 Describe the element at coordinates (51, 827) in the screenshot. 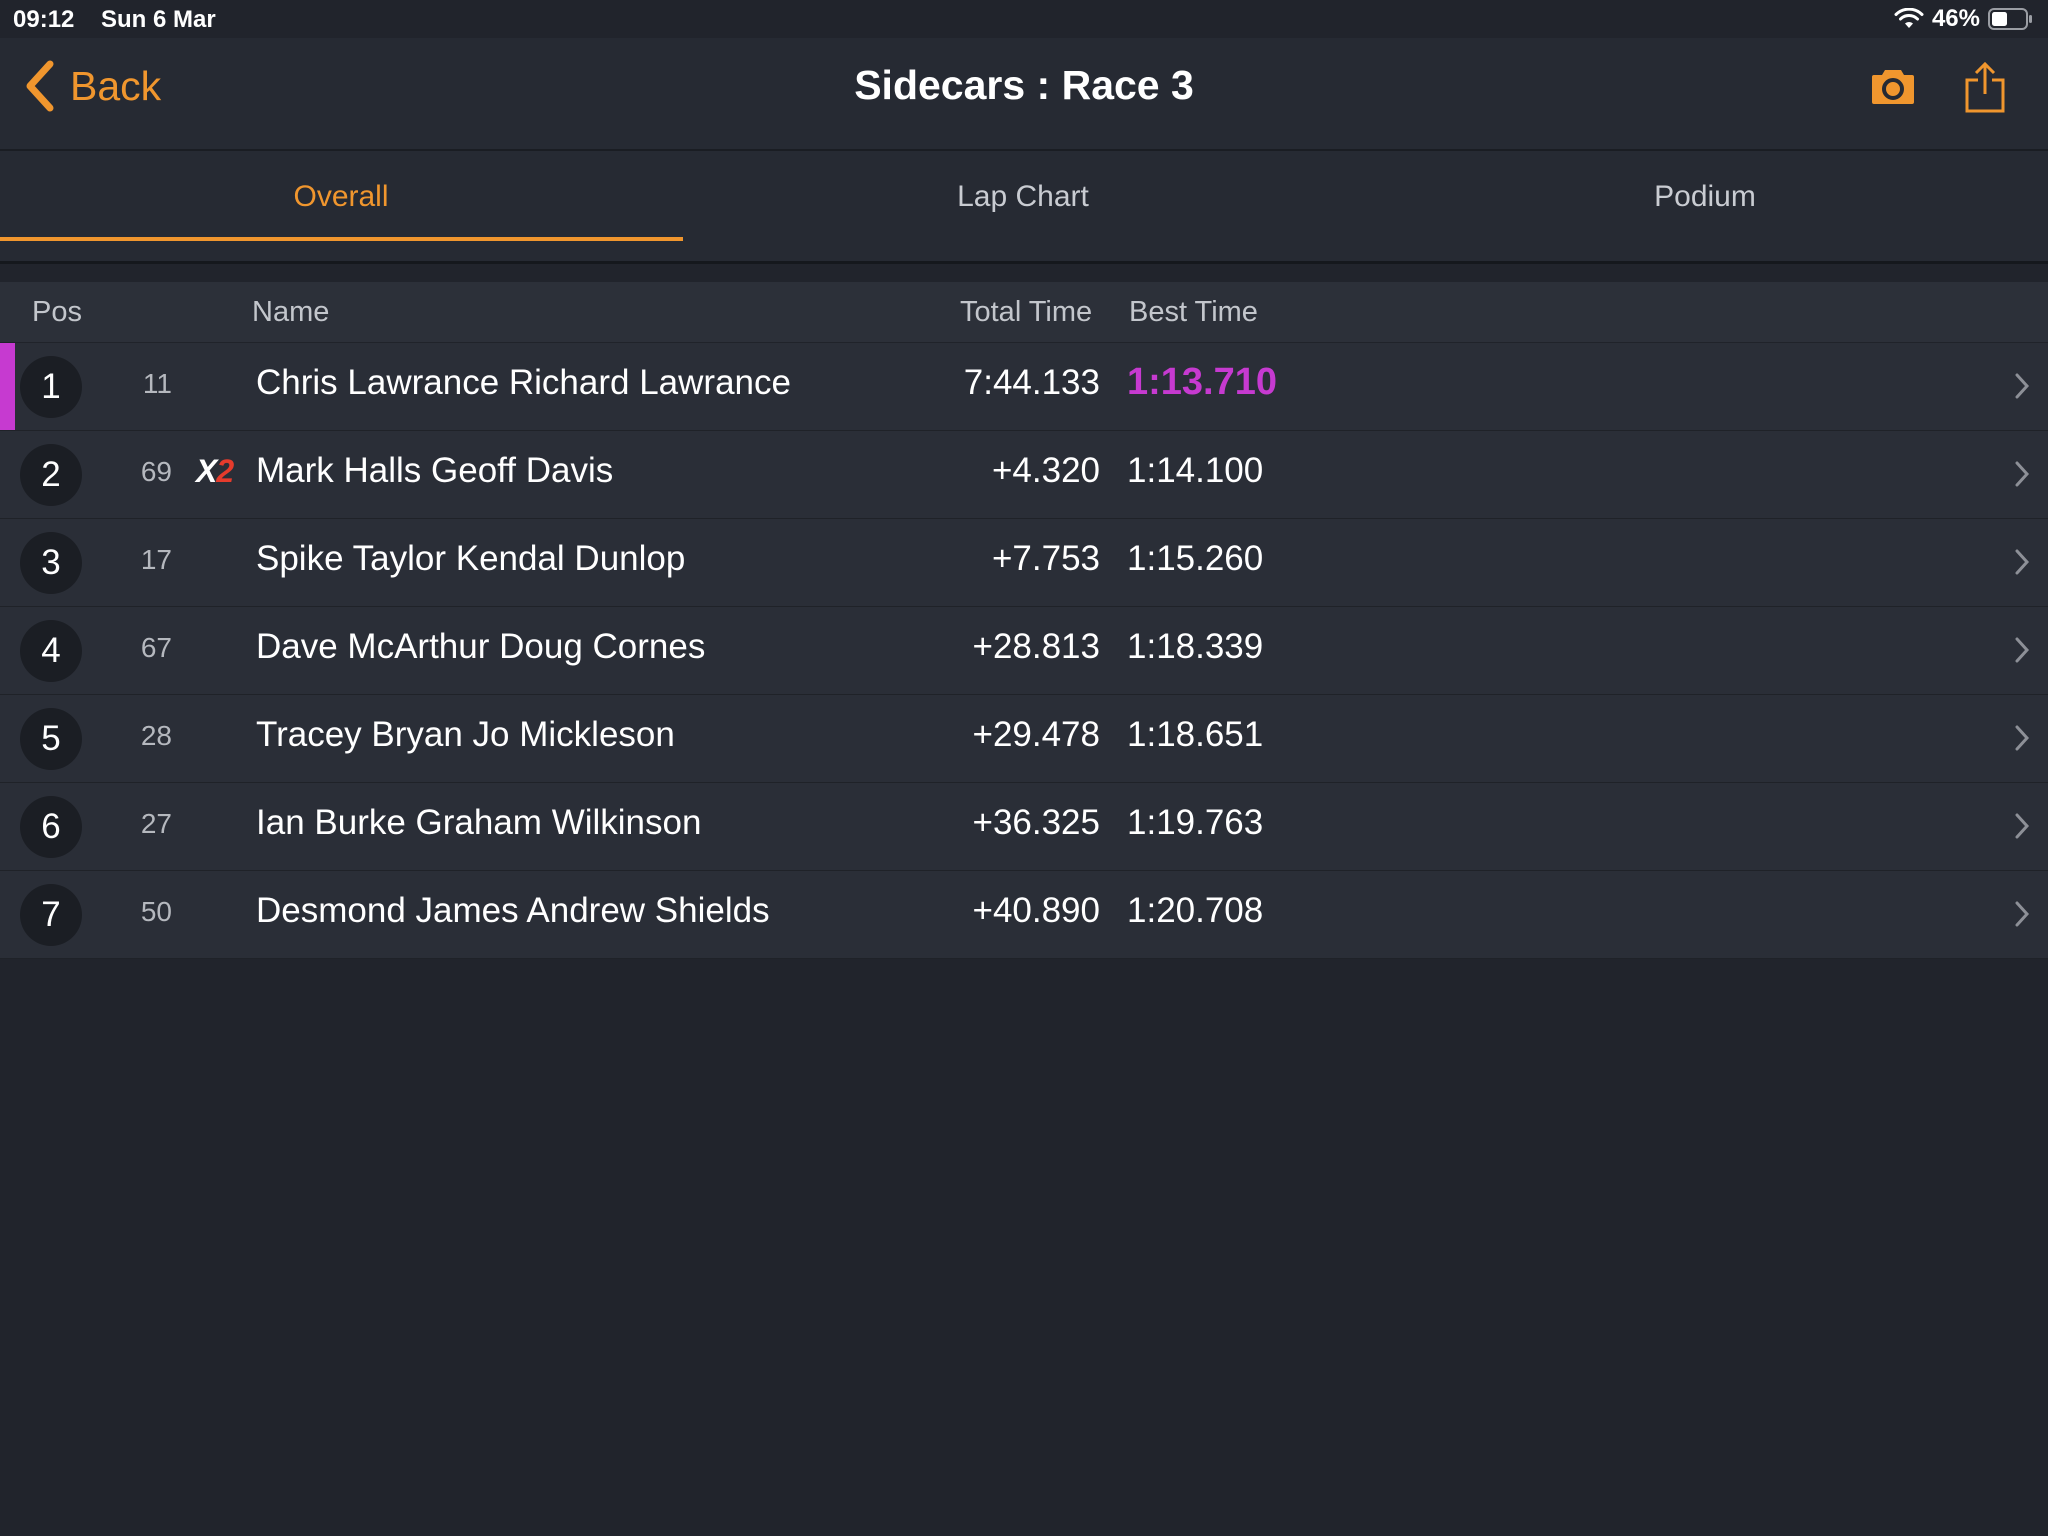

I see `position-badge: 6` at that location.